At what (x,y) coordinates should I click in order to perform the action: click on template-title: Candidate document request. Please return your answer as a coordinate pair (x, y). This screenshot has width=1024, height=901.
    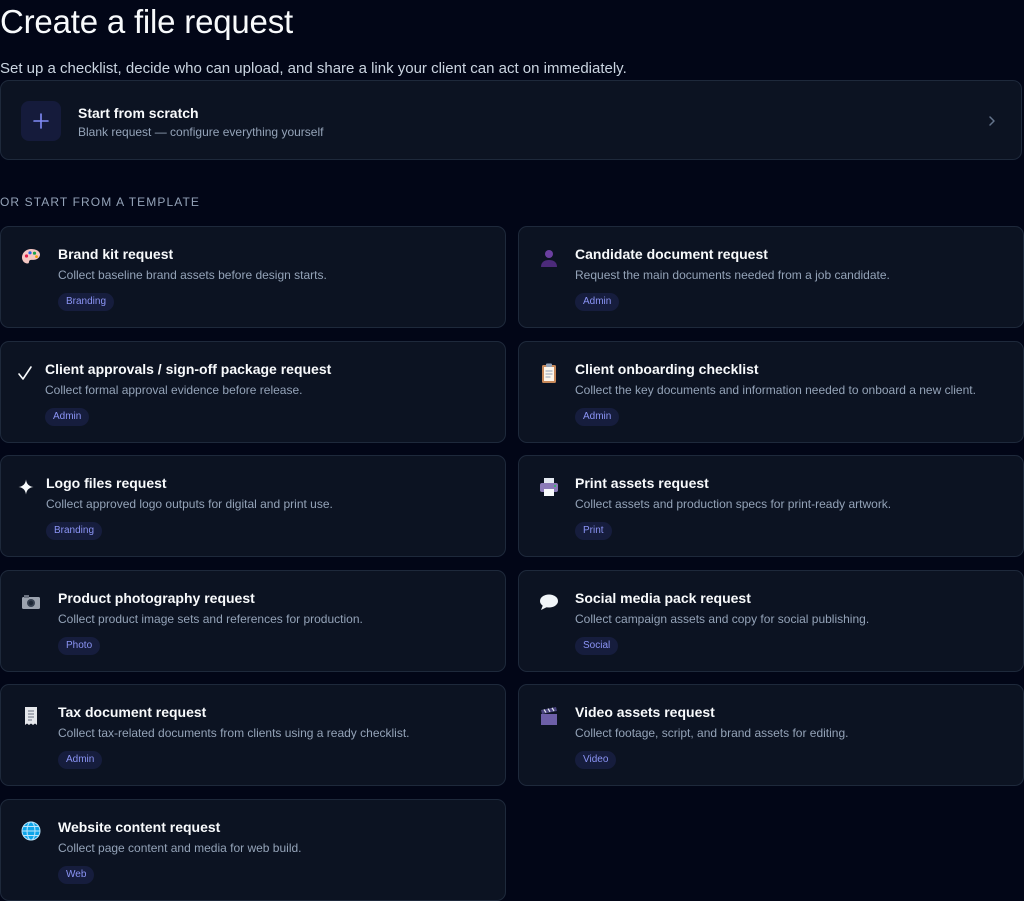
    Looking at the image, I should click on (671, 254).